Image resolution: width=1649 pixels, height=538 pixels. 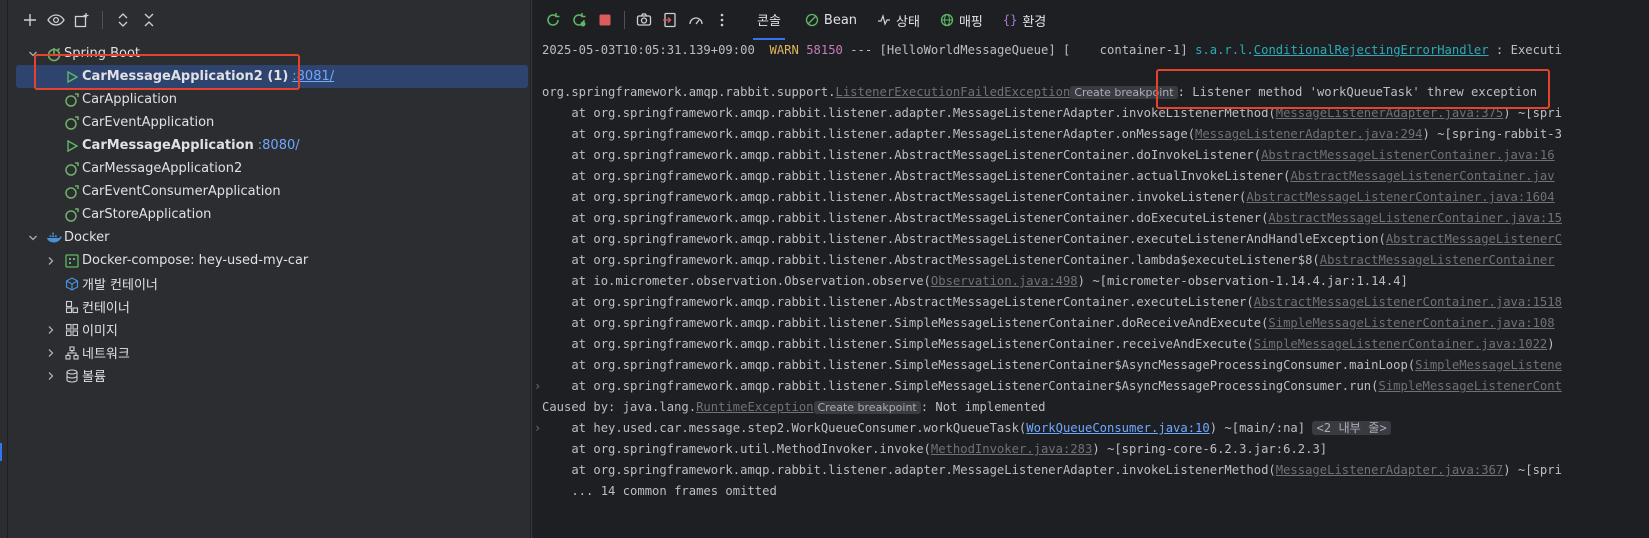 What do you see at coordinates (1371, 50) in the screenshot?
I see `class-link: ConditionalRejectingErrorHandler` at bounding box center [1371, 50].